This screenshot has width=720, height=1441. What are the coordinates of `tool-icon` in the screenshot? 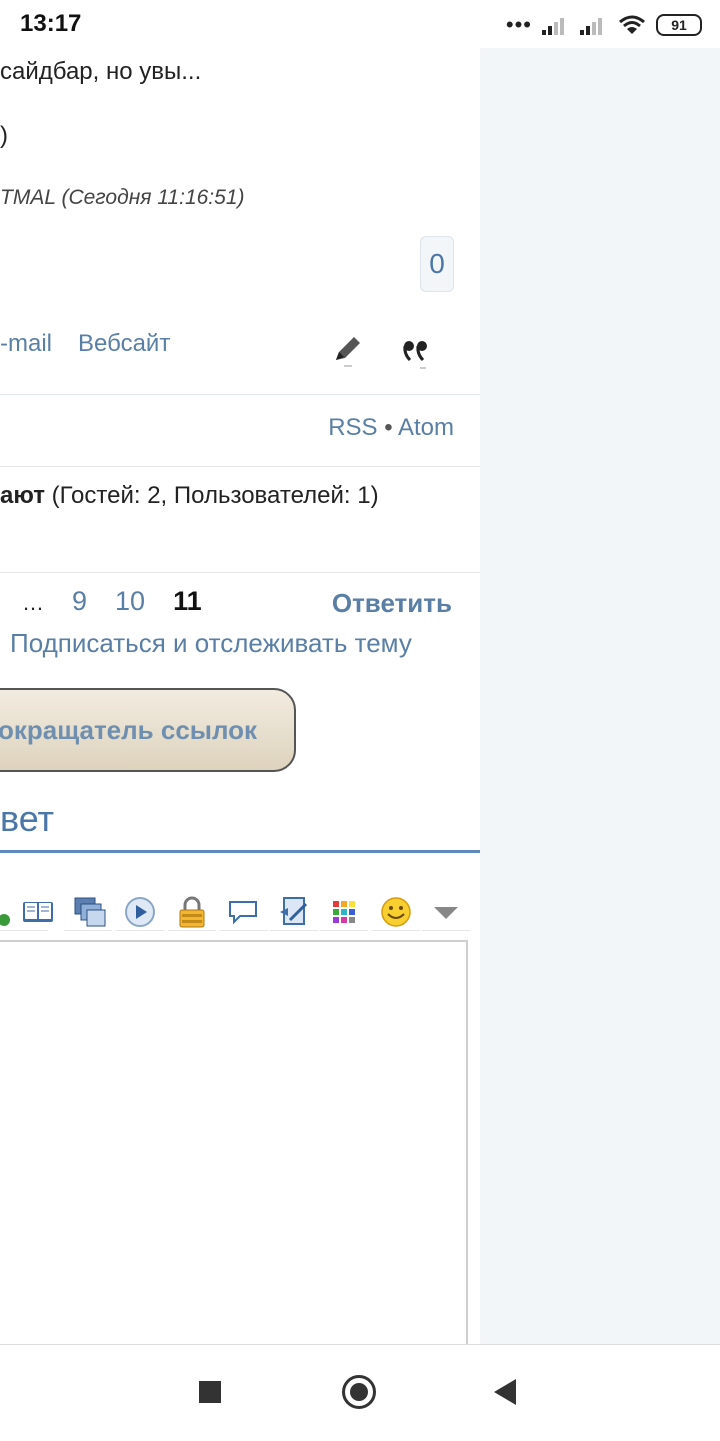 It's located at (7, 912).